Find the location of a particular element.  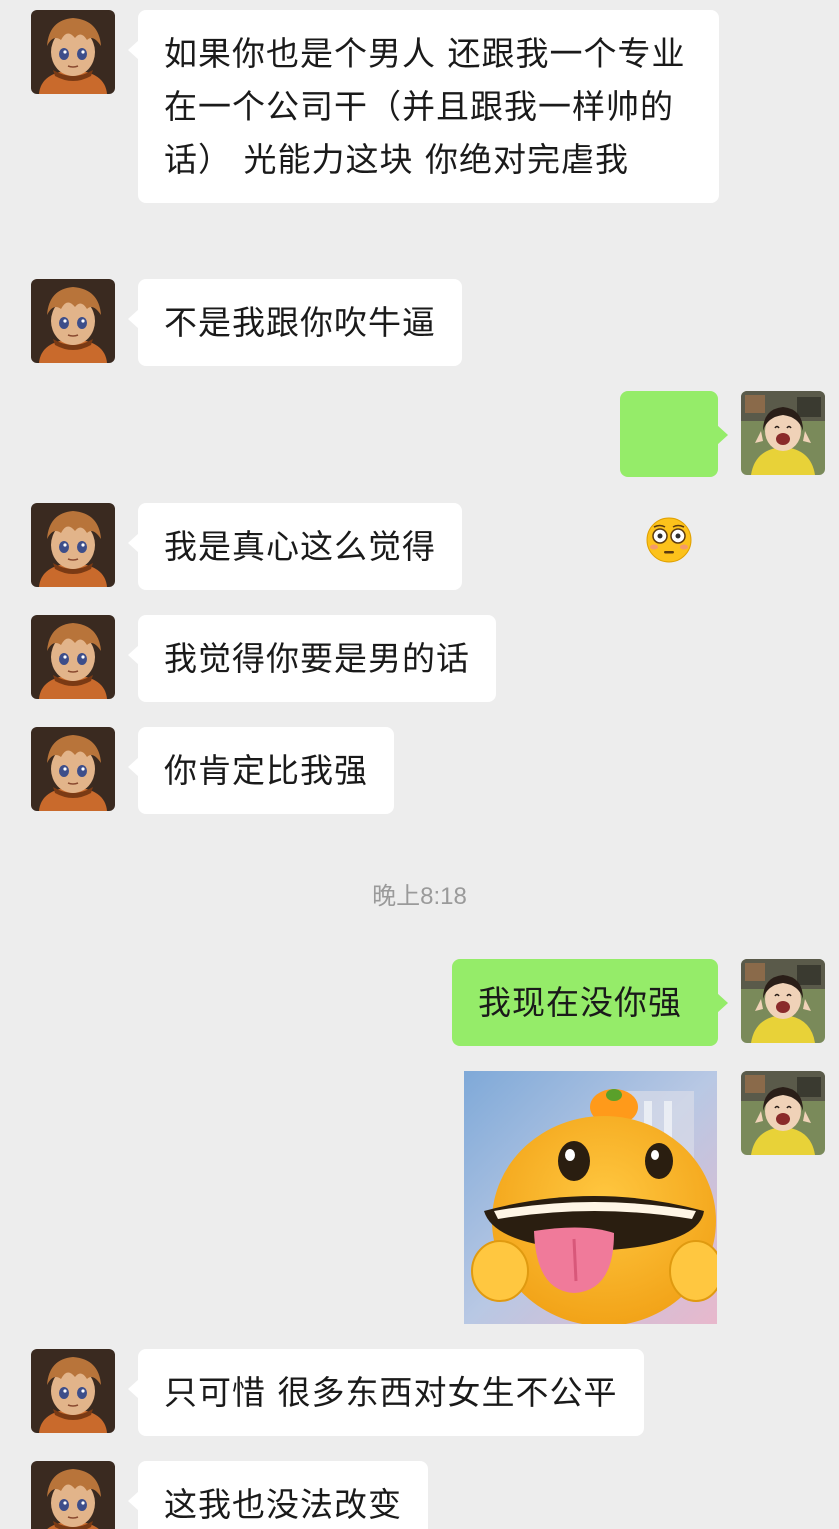

outgoing-emoji-bubble is located at coordinates (674, 477).